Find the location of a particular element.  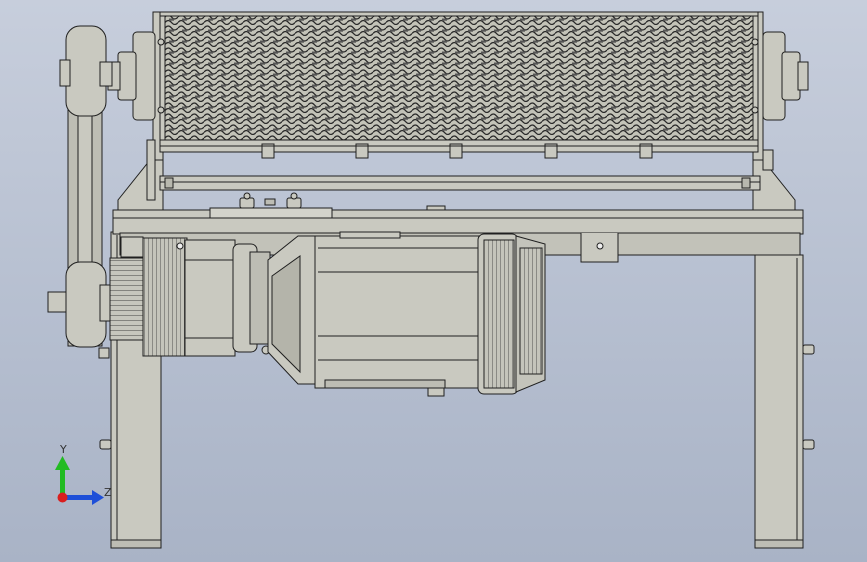

z-axis-arrowhead is located at coordinates (98, 497).